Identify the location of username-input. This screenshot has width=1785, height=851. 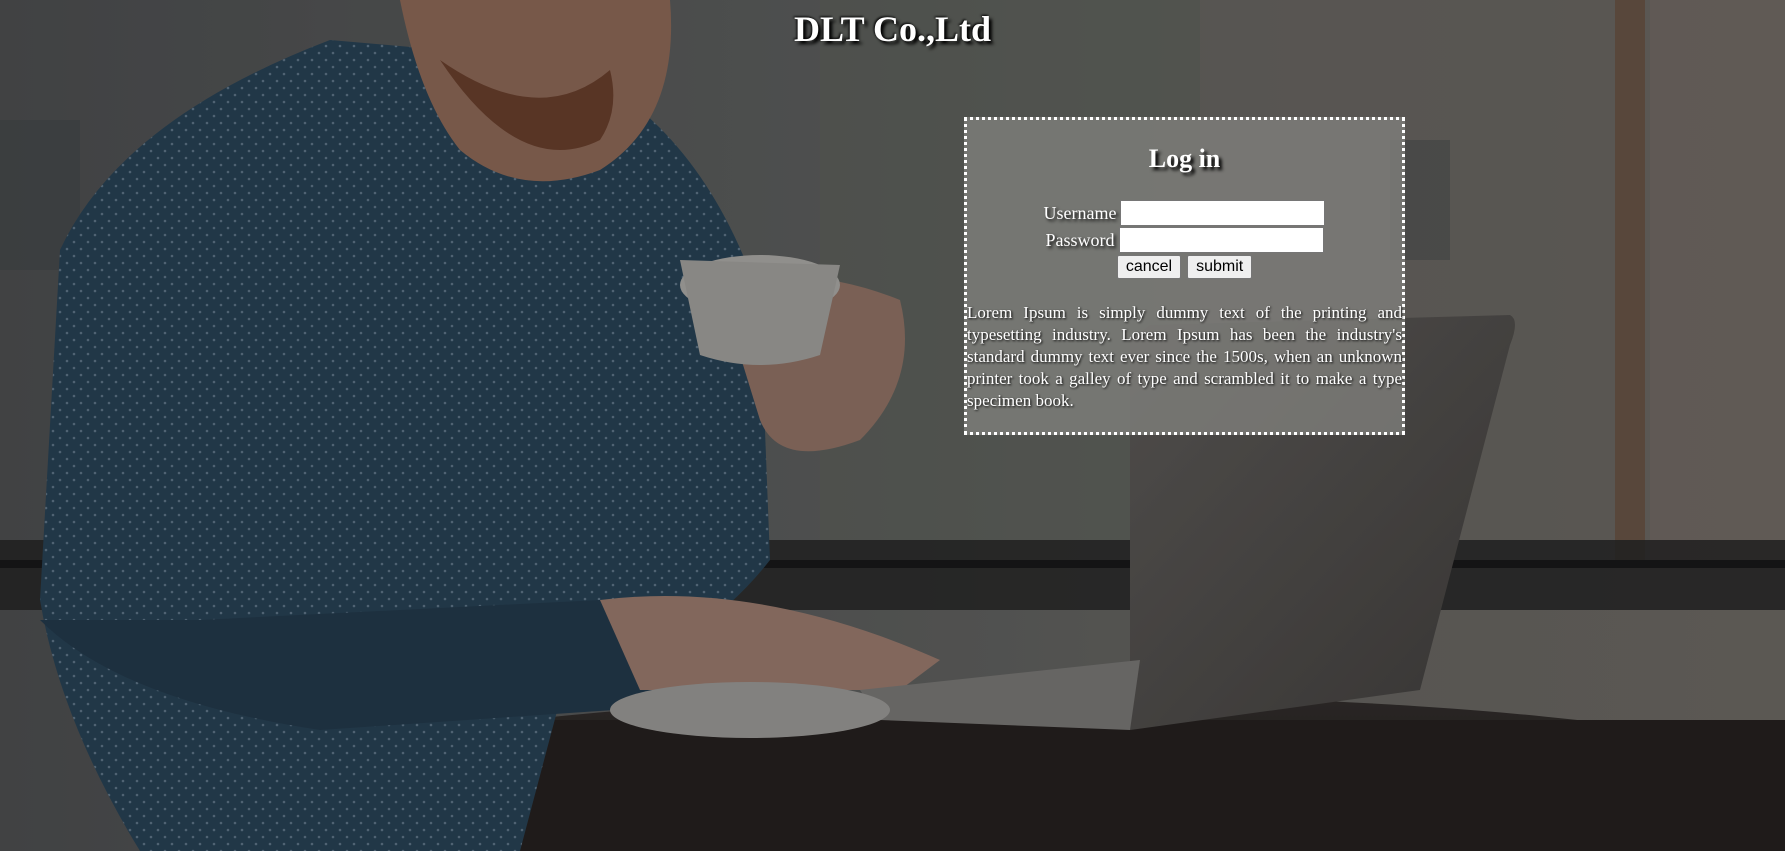
(1223, 213).